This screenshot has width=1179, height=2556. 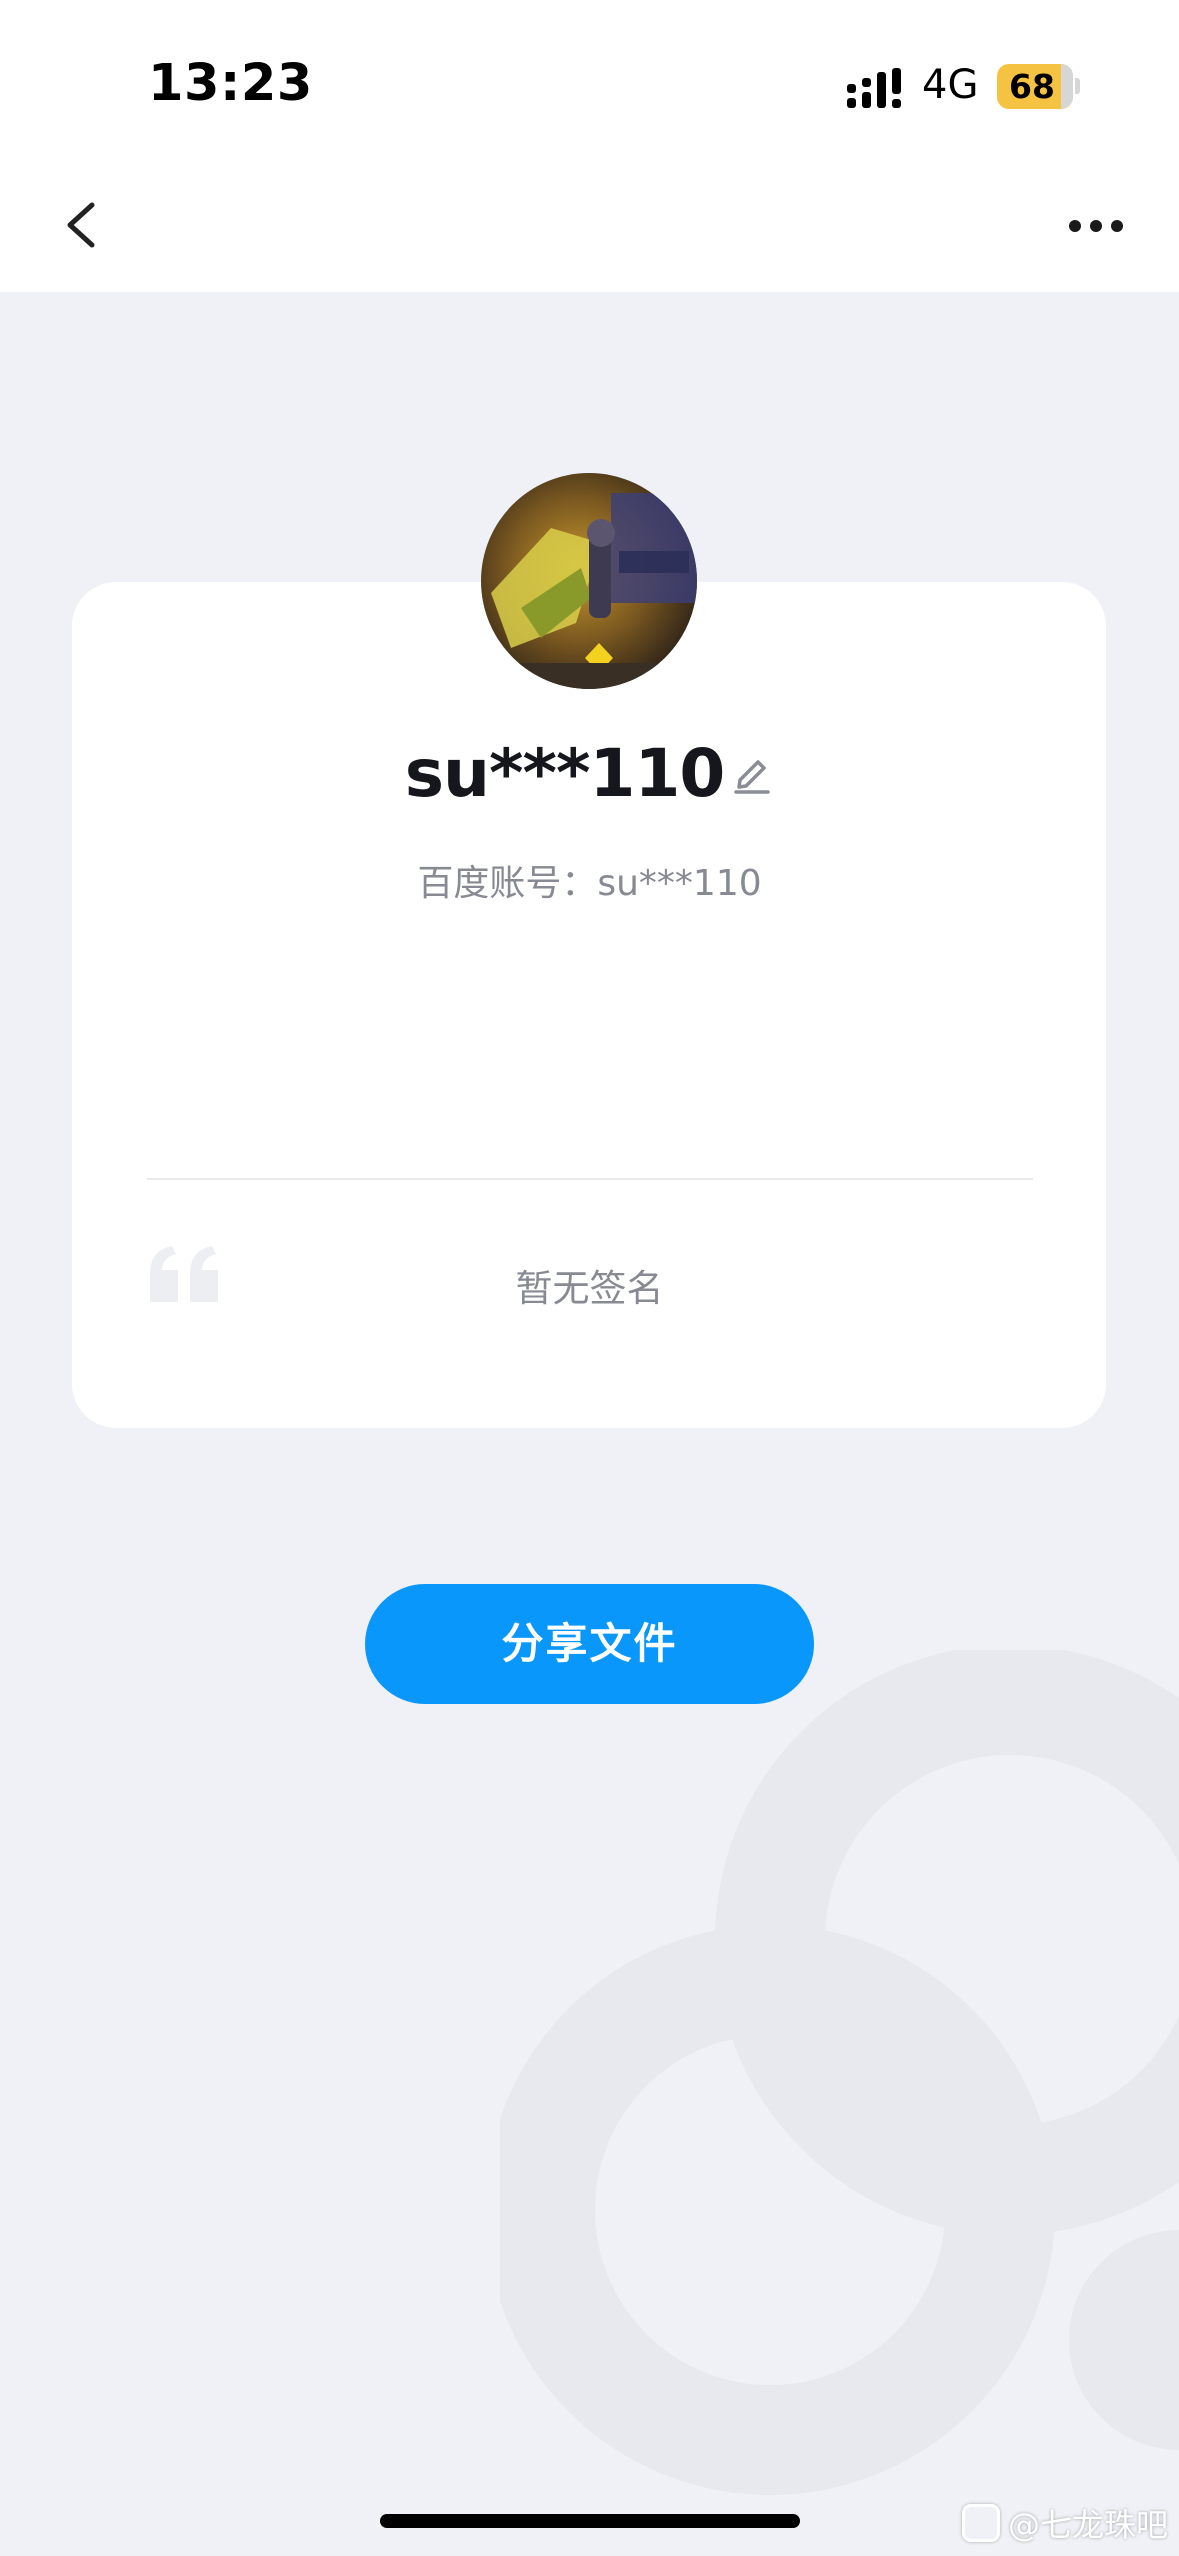 I want to click on avatar-image, so click(x=589, y=581).